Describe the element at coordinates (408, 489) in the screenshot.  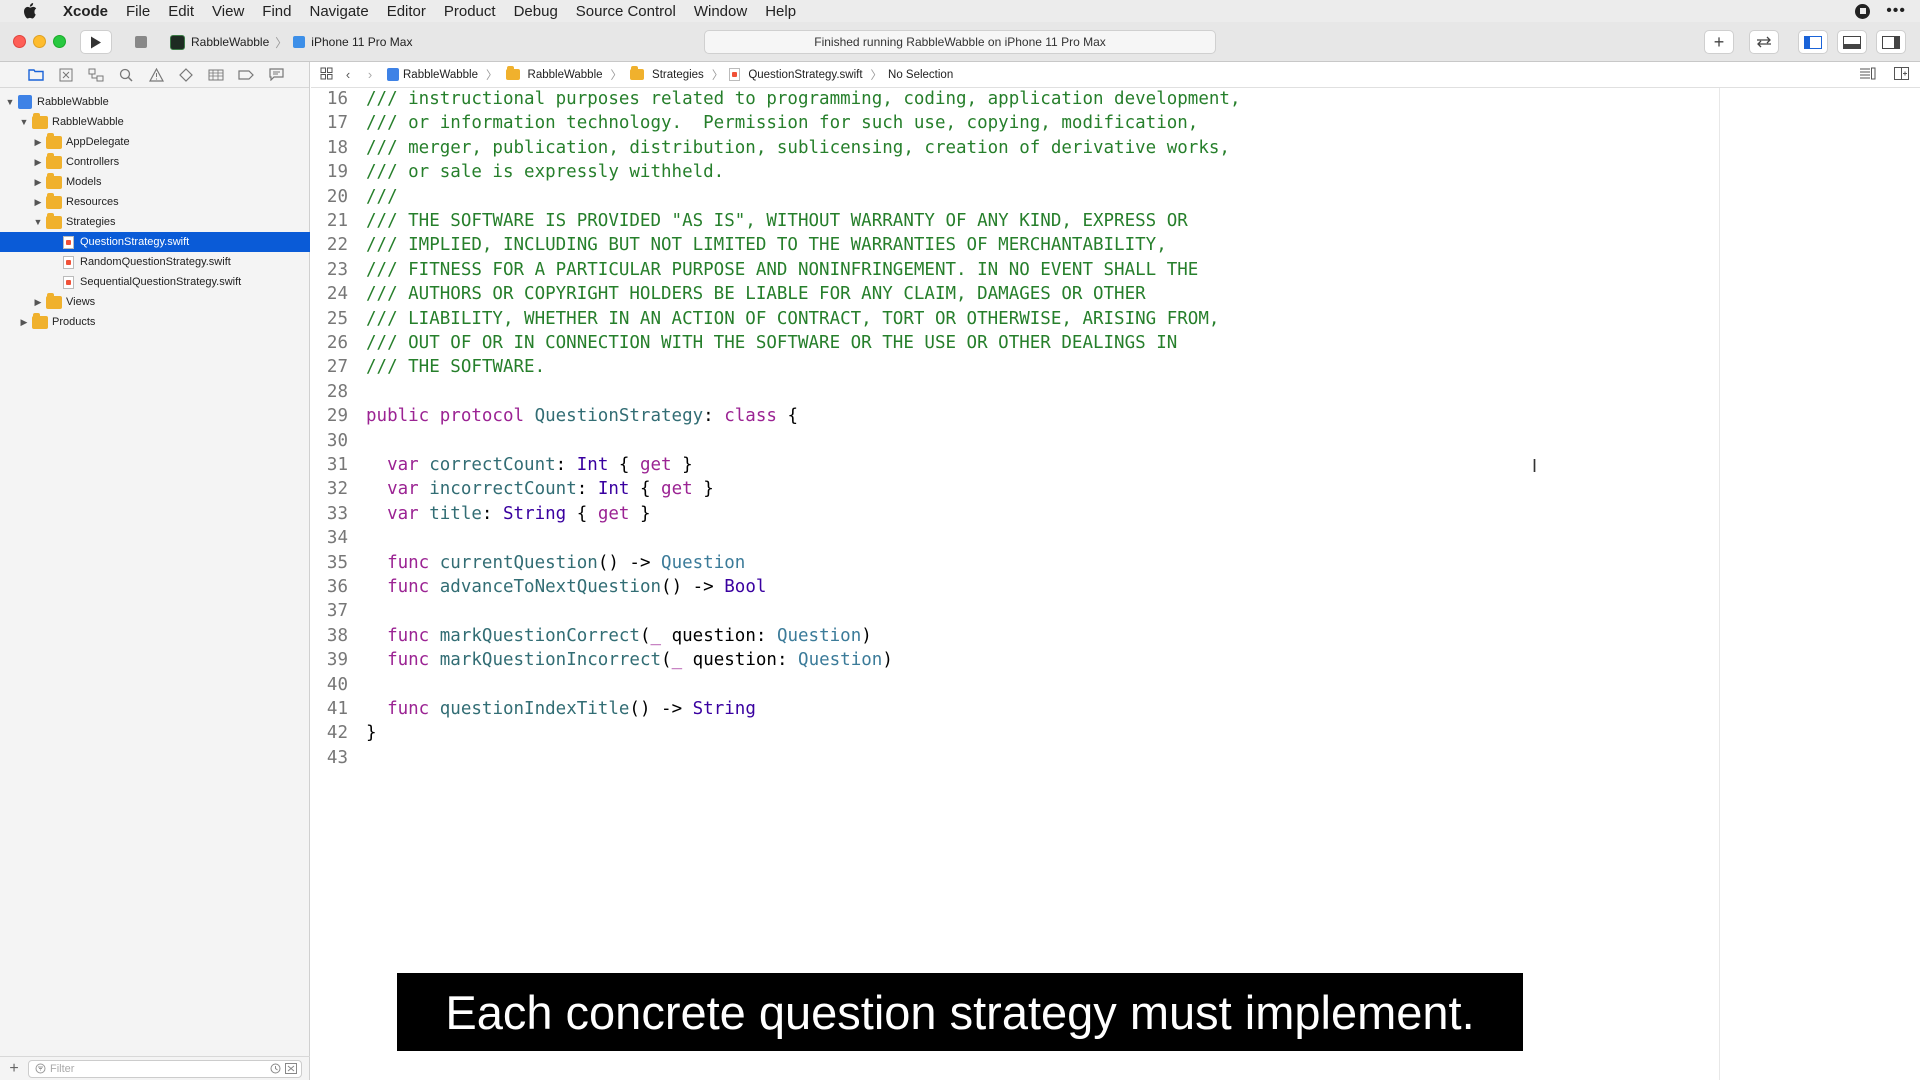
I see `code-token: var` at that location.